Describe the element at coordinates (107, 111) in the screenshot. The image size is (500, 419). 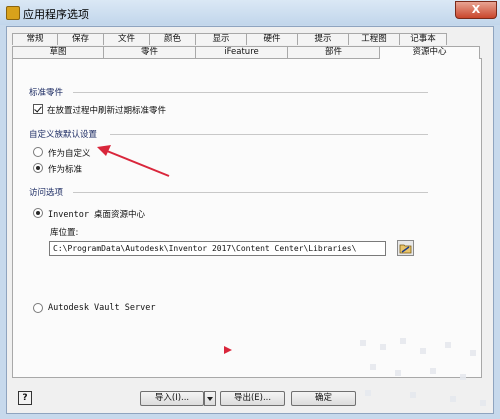
I see `refresh-standard-parts-label: 在放置过程中刷新过期标准零件` at that location.